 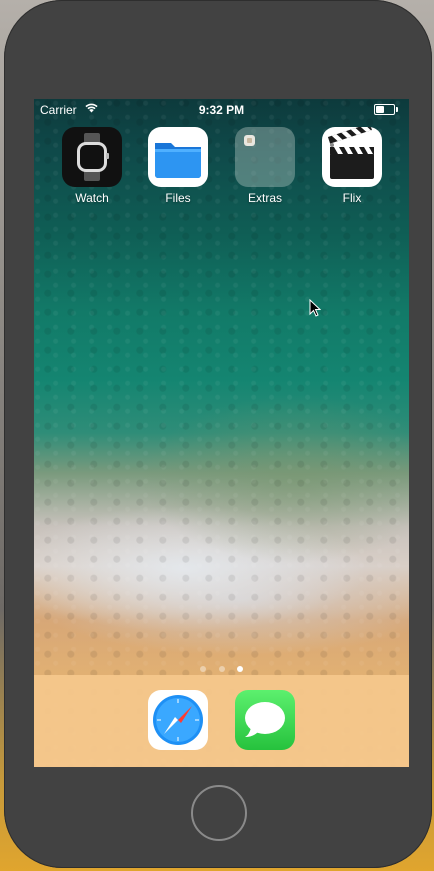 I want to click on app-label-flix: Flix, so click(x=352, y=198).